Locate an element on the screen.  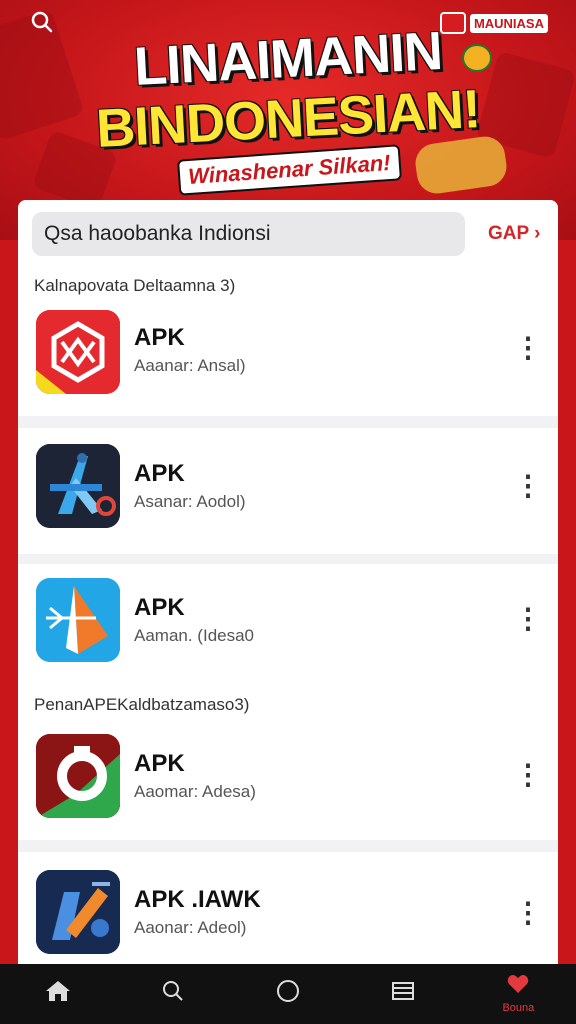
search-action-button: GAP › is located at coordinates (514, 234).